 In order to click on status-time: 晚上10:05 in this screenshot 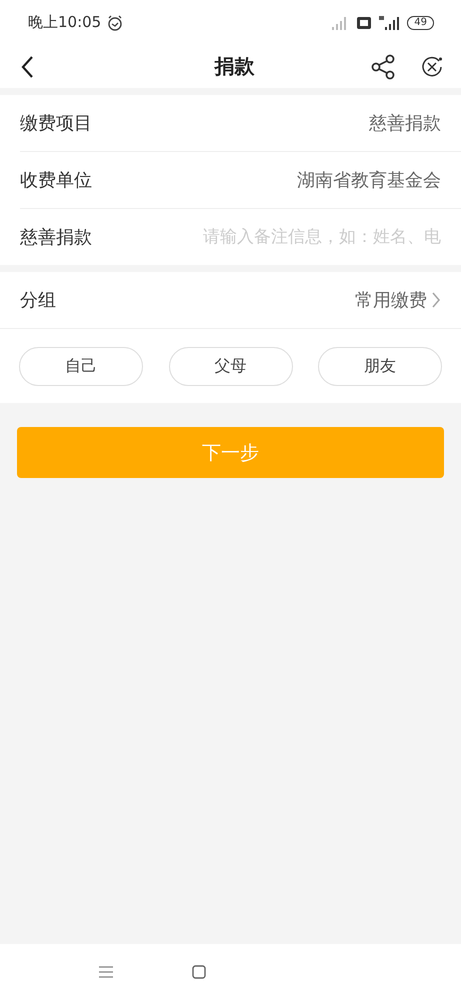, I will do `click(65, 22)`.